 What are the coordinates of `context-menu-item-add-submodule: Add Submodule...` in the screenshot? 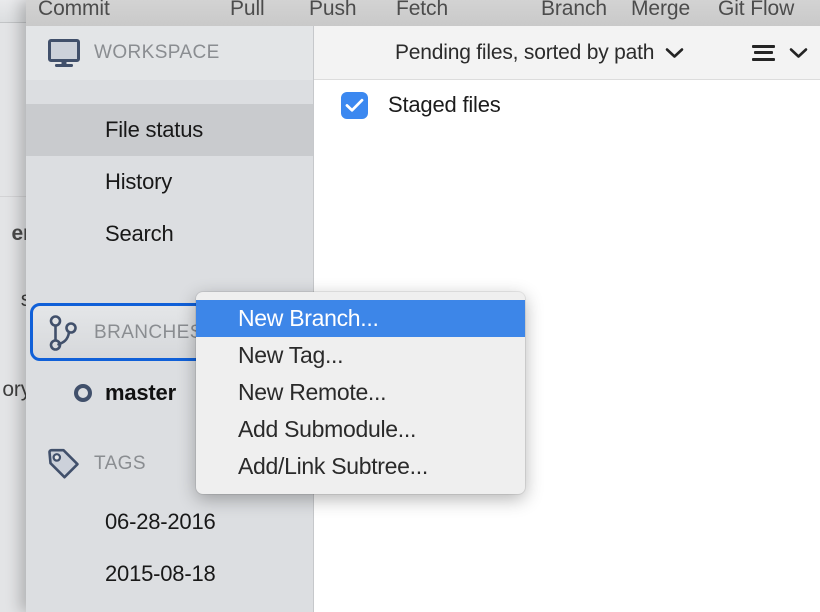 It's located at (360, 429).